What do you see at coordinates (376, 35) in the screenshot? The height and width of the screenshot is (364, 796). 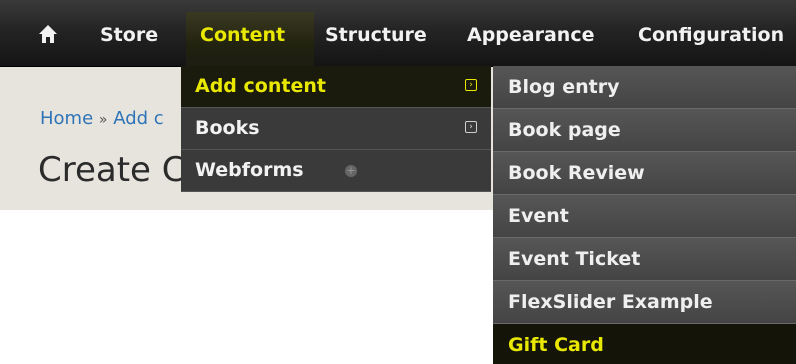 I see `toolbar-item-structure: Structure` at bounding box center [376, 35].